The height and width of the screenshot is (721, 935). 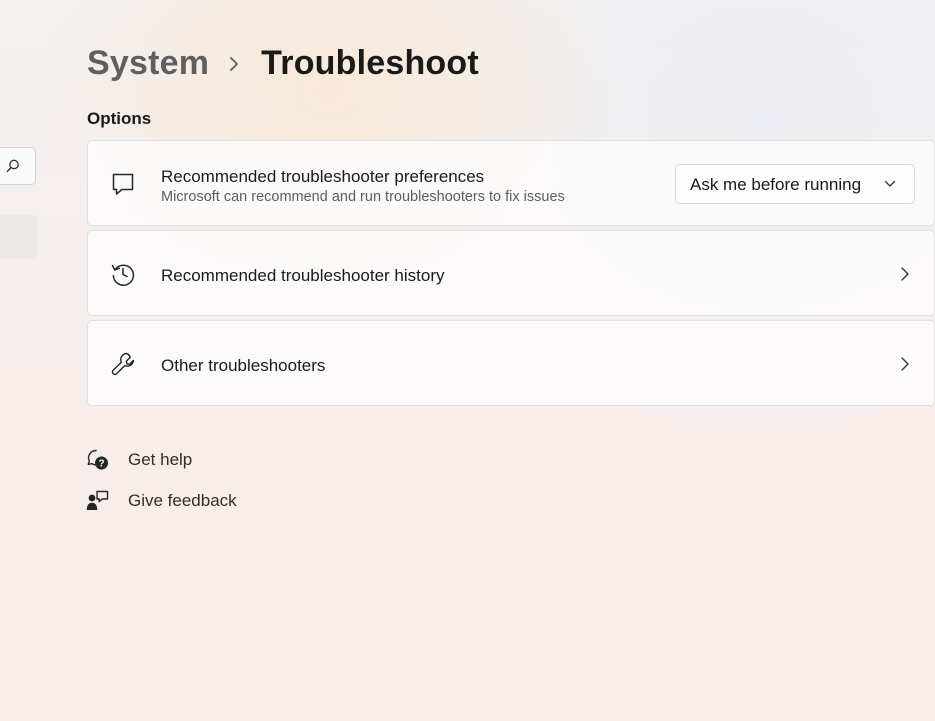 What do you see at coordinates (890, 183) in the screenshot?
I see `chevron-down-icon` at bounding box center [890, 183].